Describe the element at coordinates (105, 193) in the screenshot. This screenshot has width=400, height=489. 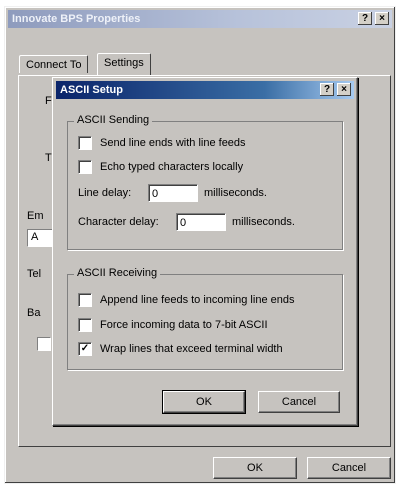
I see `line-delay-label: Line delay:` at that location.